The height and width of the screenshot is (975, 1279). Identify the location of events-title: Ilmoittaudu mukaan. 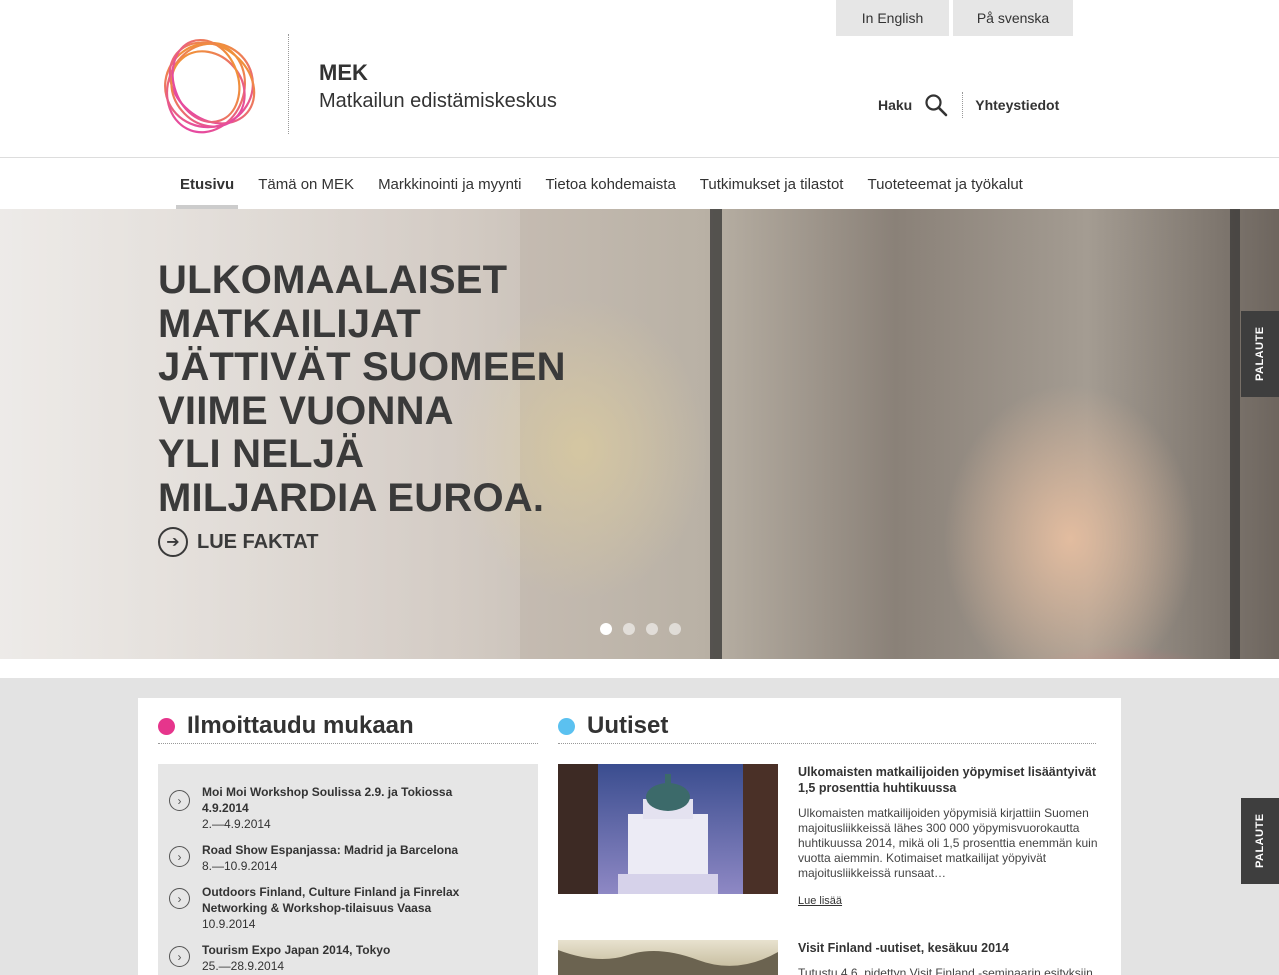
(300, 725).